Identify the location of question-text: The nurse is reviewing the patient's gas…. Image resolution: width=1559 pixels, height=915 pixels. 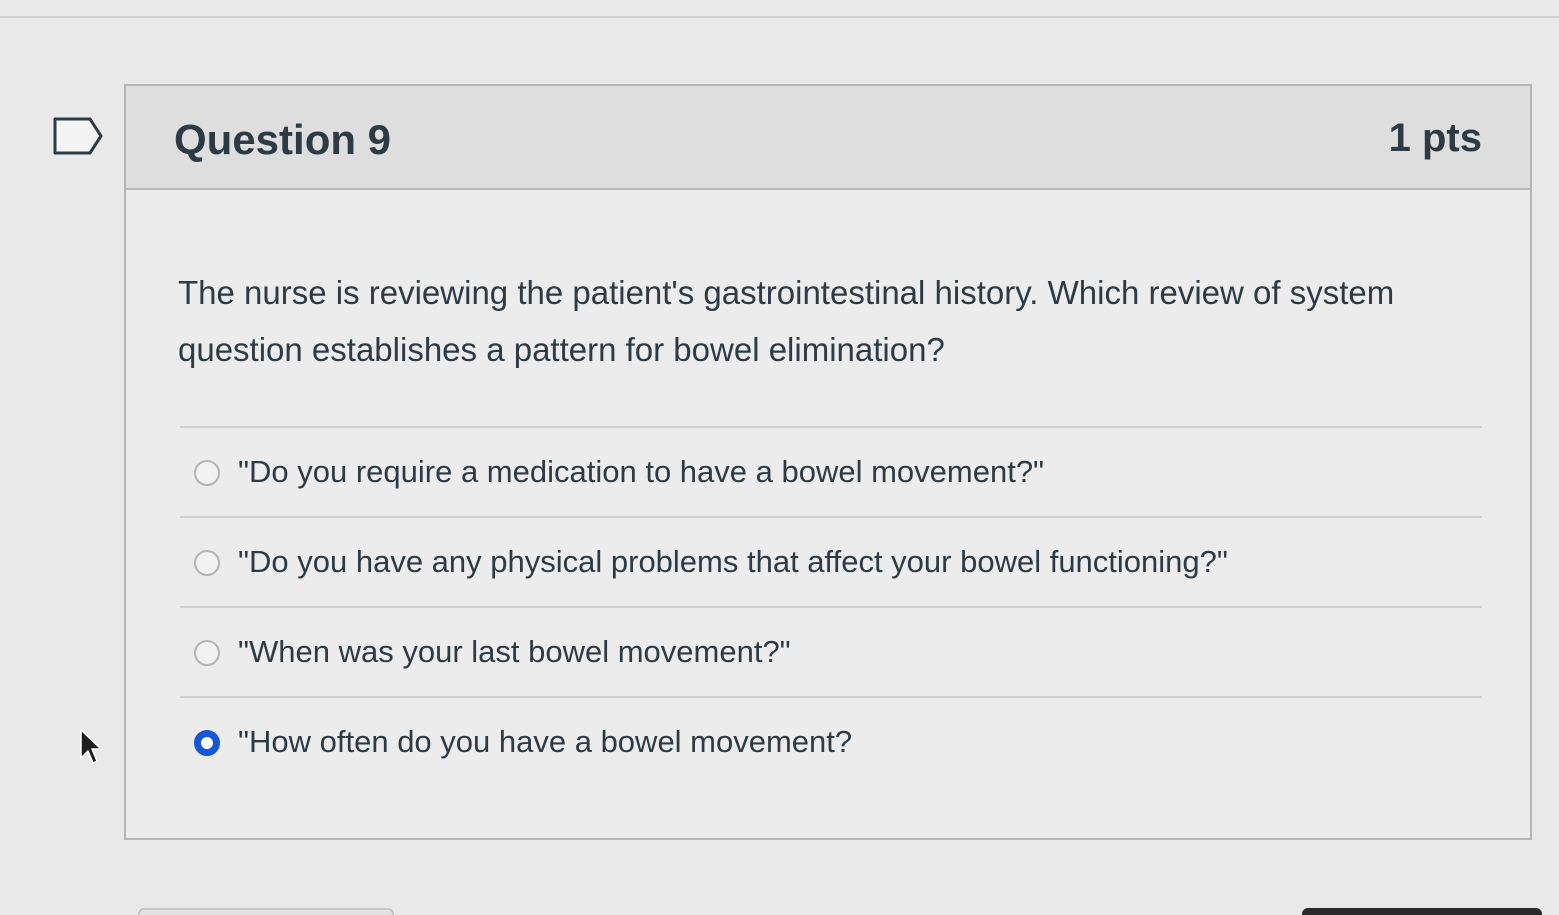
(786, 321).